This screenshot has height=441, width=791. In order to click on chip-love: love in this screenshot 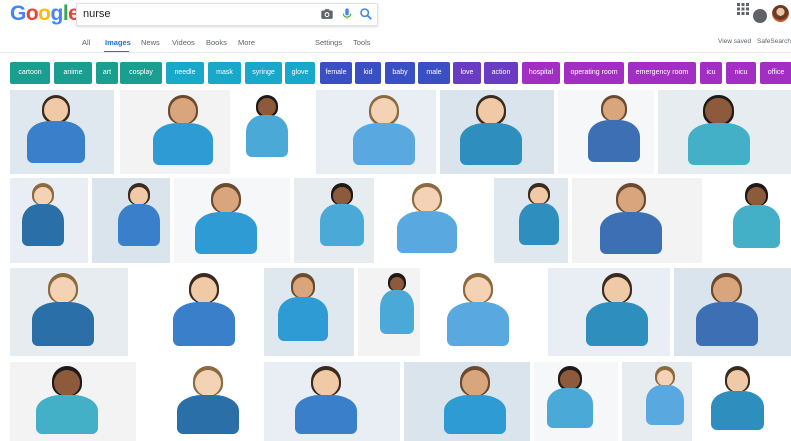, I will do `click(467, 73)`.